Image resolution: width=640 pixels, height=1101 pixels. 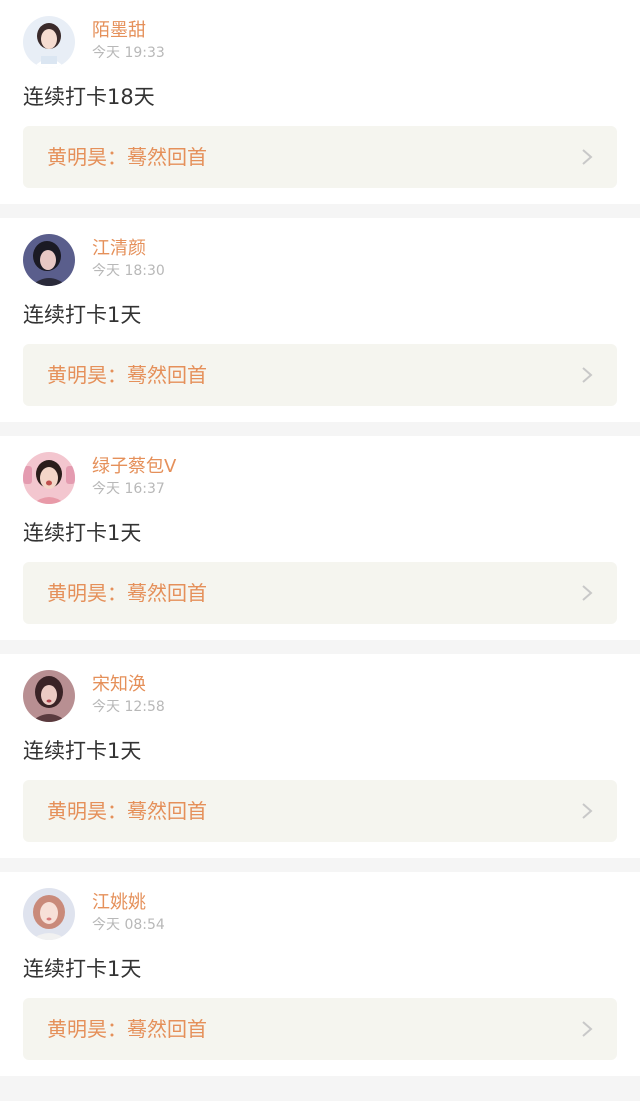 What do you see at coordinates (128, 707) in the screenshot?
I see `post-timestamp: 今天 12:58` at bounding box center [128, 707].